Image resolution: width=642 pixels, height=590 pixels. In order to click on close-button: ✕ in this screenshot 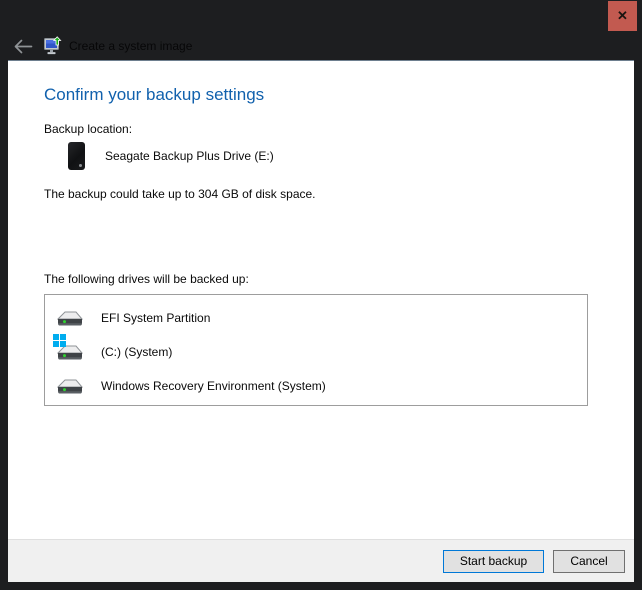, I will do `click(622, 16)`.